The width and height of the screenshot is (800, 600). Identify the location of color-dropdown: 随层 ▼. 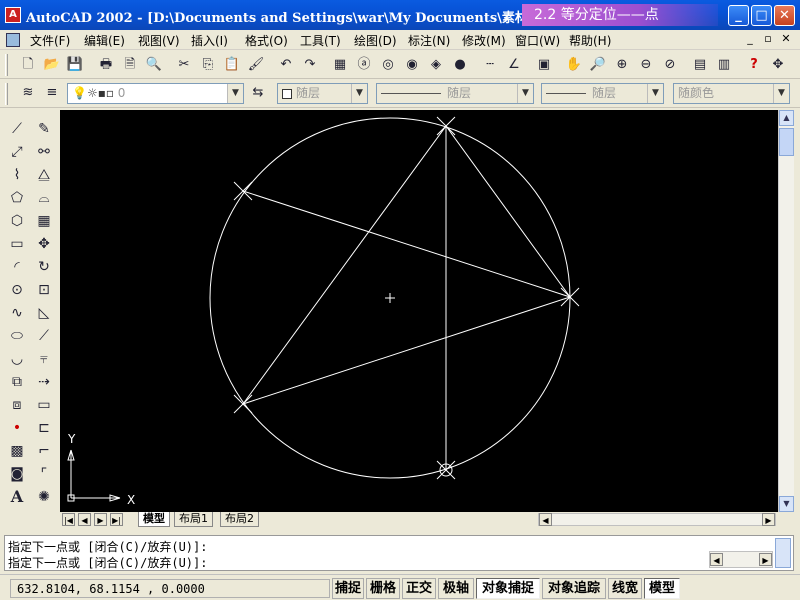
(322, 93).